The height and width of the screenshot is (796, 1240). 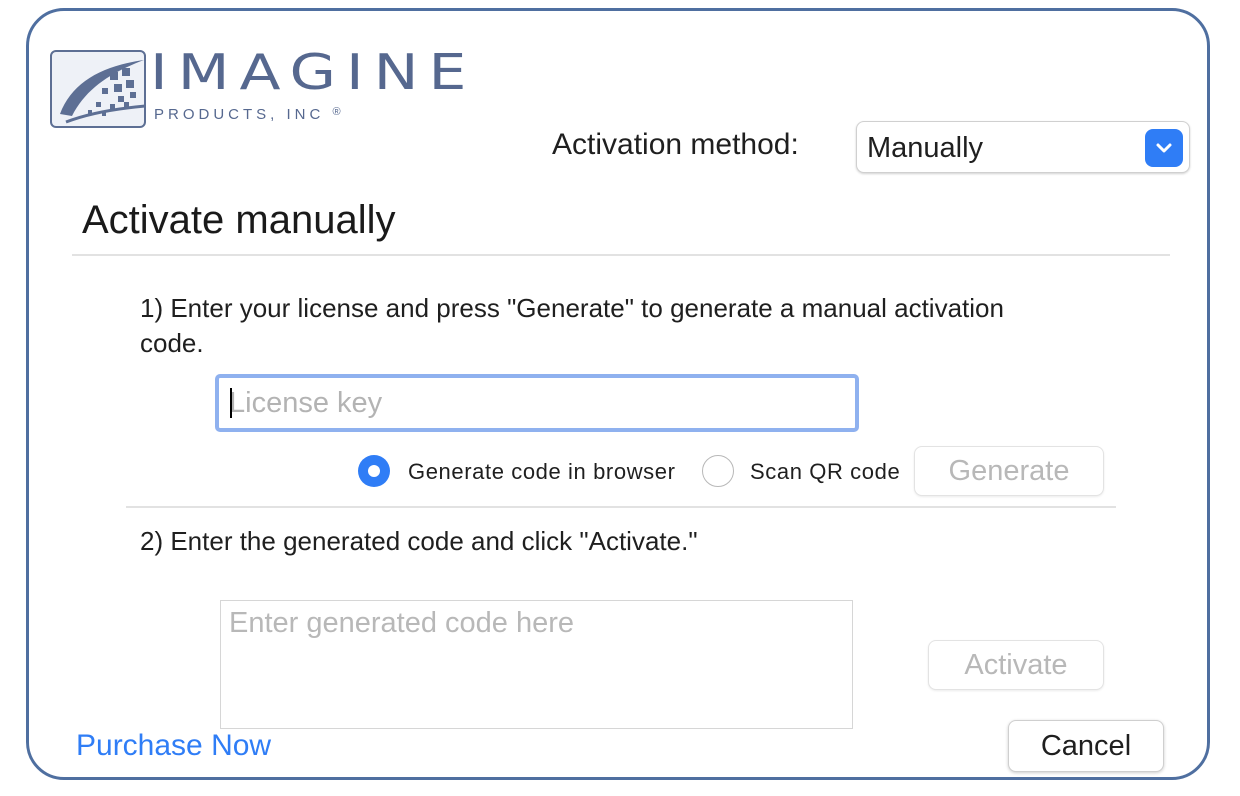 What do you see at coordinates (313, 73) in the screenshot?
I see `logo-wordmark: IMAGINE` at bounding box center [313, 73].